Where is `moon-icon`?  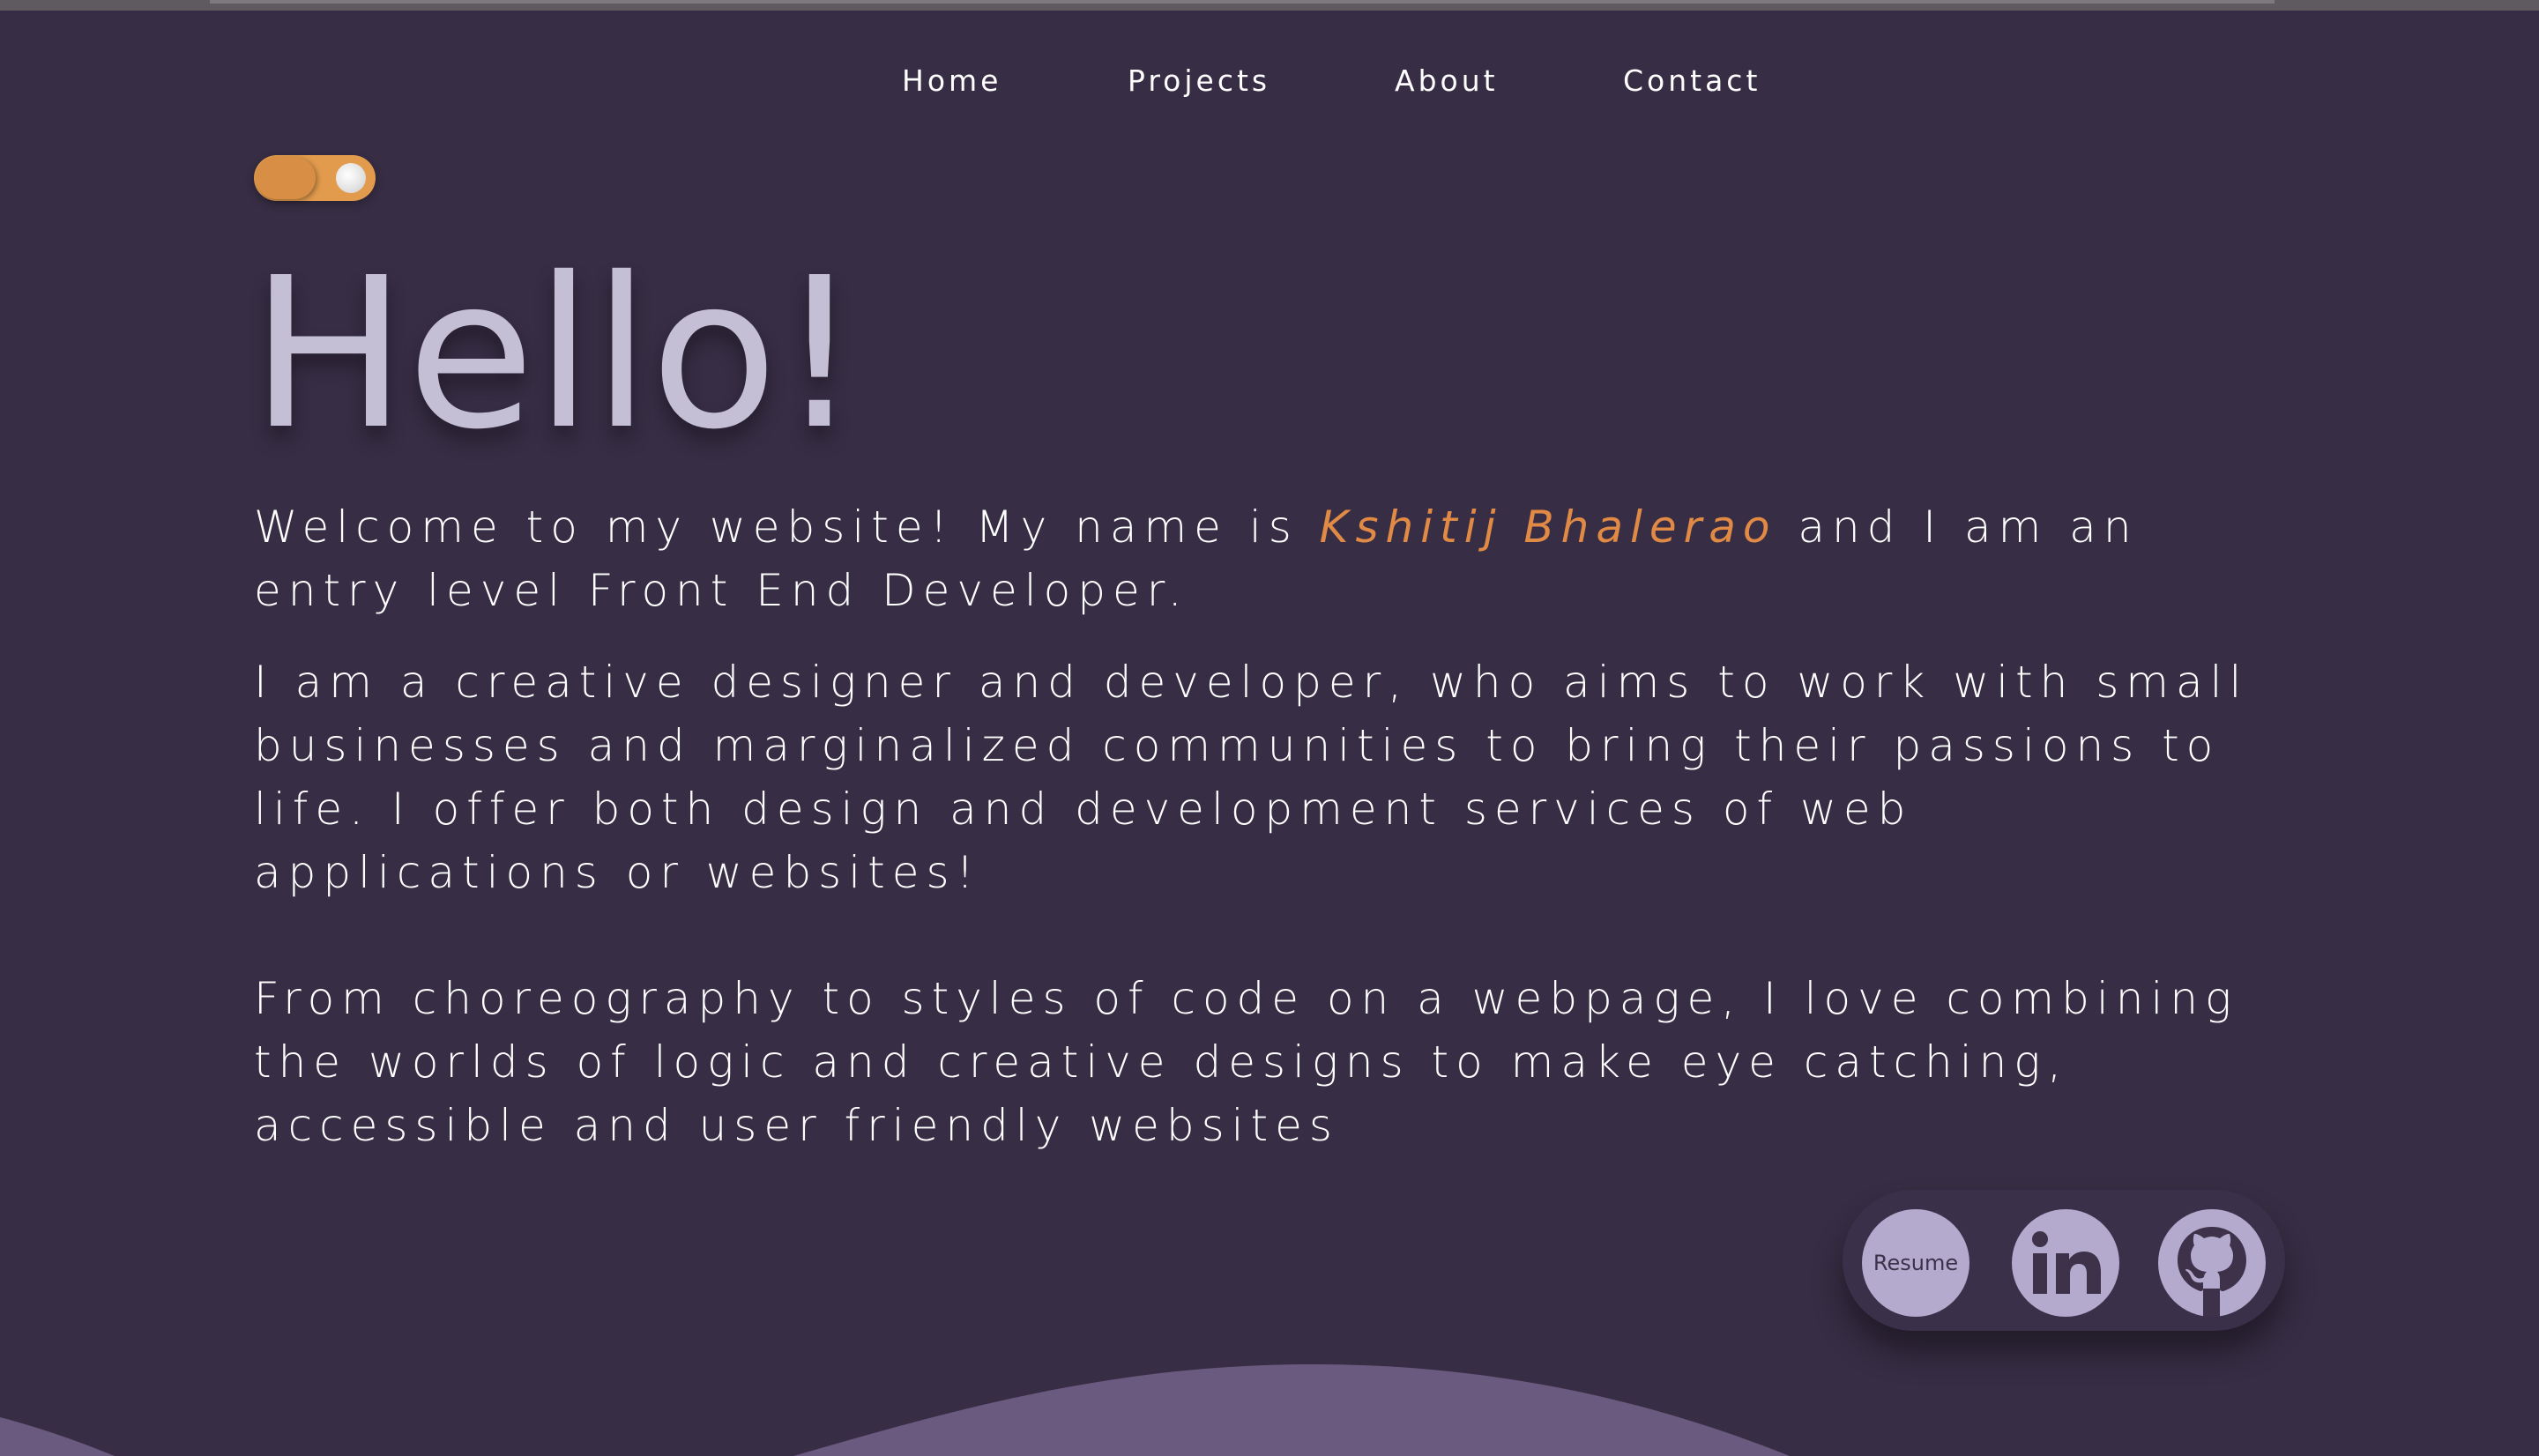
moon-icon is located at coordinates (351, 178).